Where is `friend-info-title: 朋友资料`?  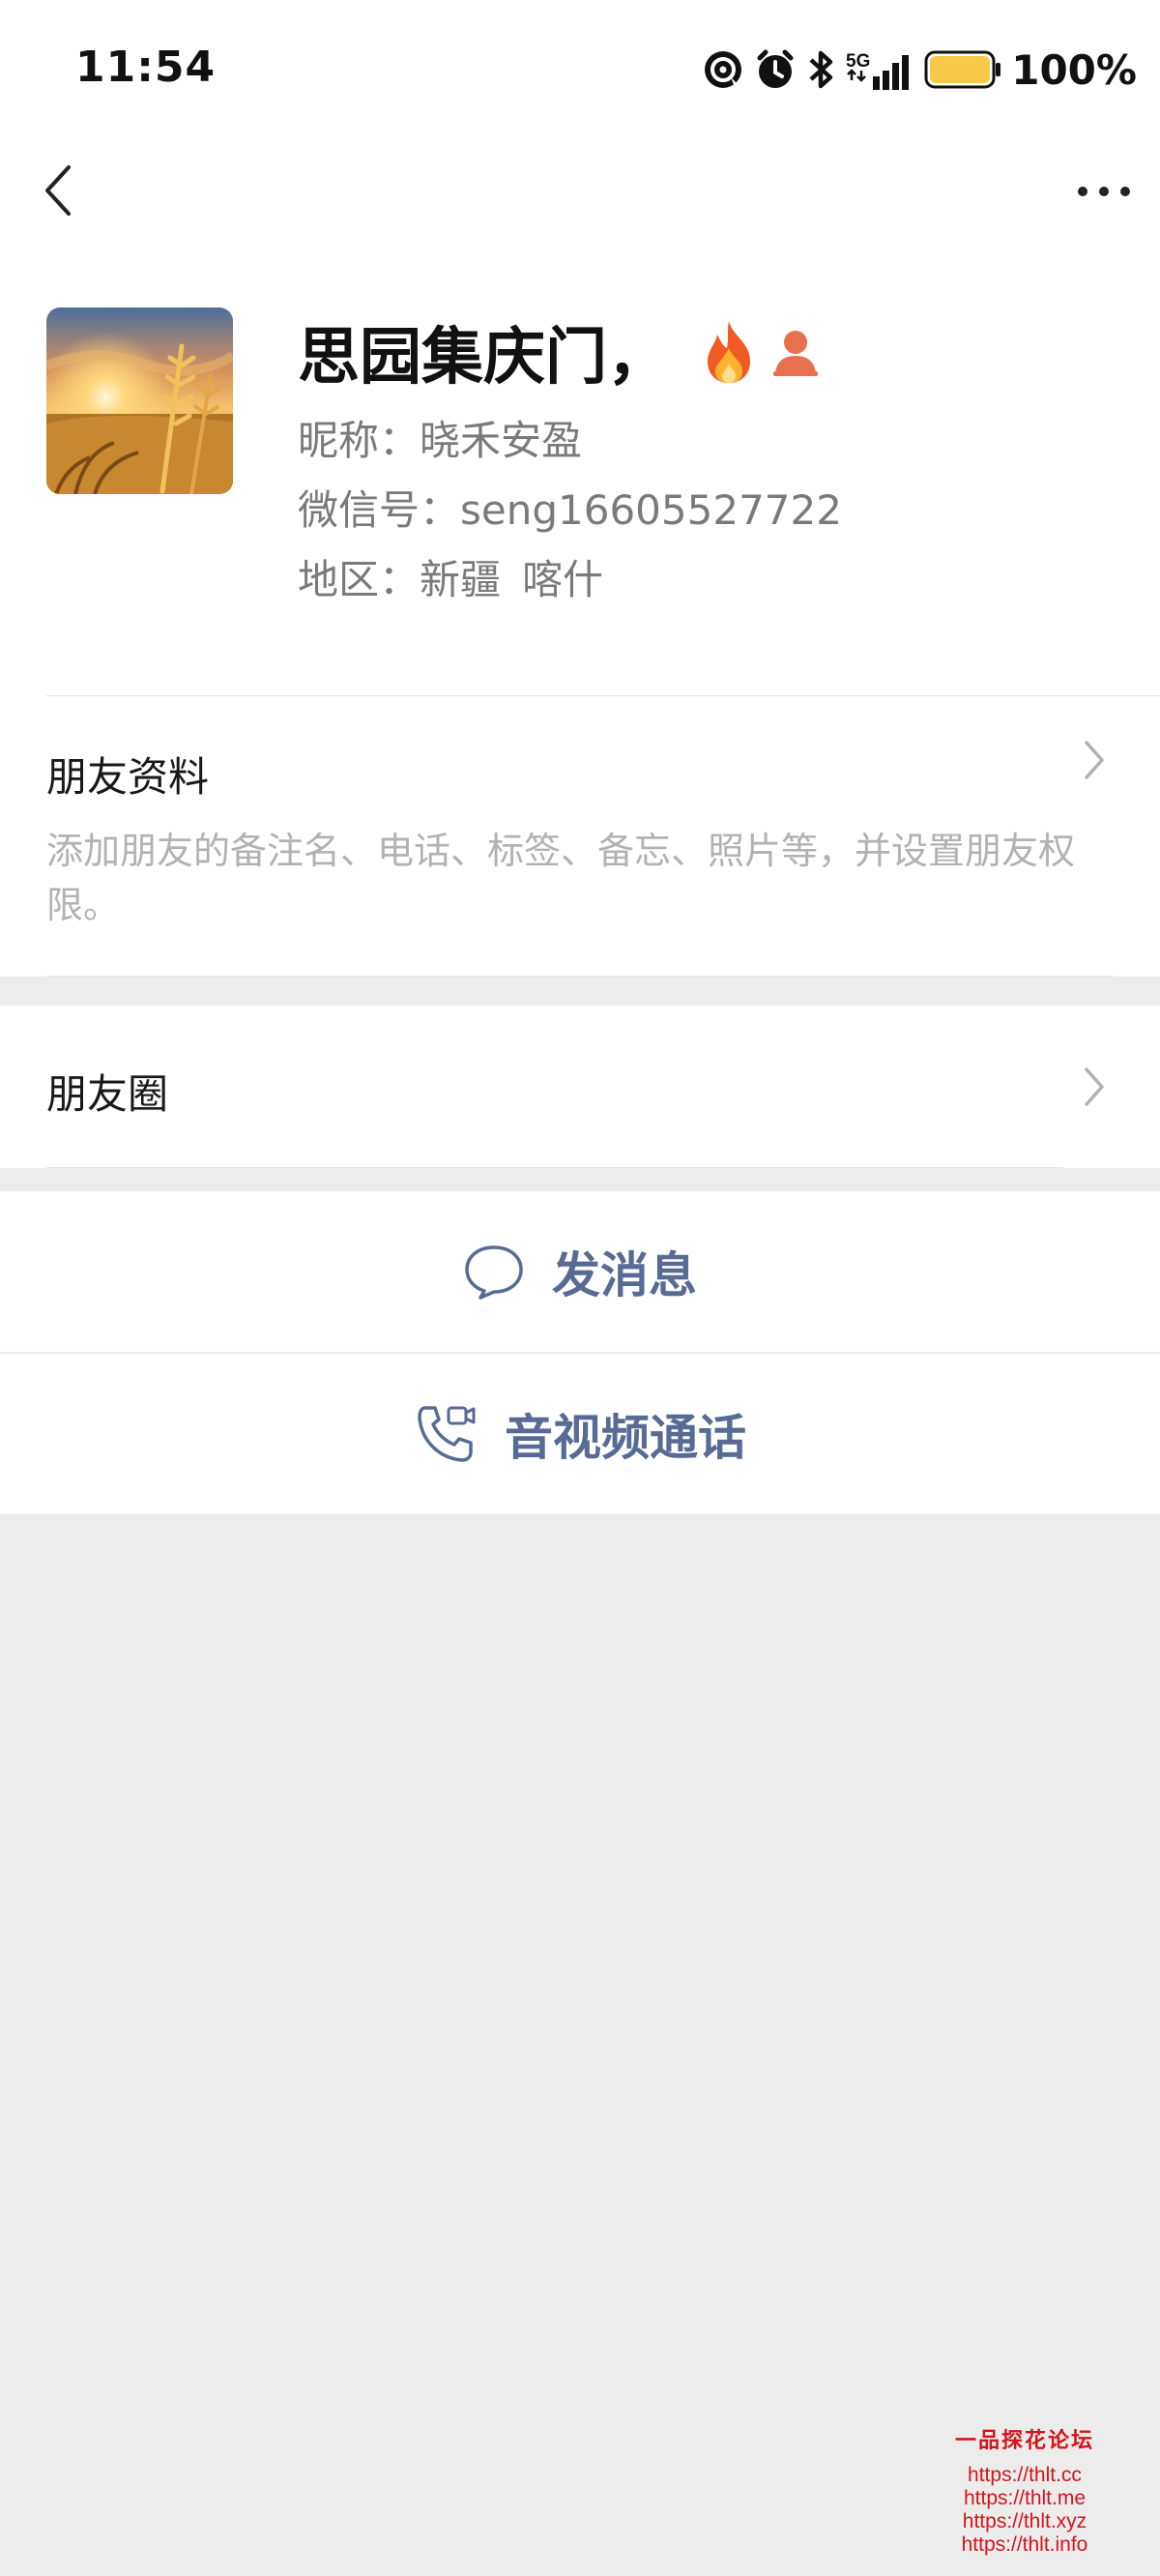
friend-info-title: 朋友资料 is located at coordinates (128, 777).